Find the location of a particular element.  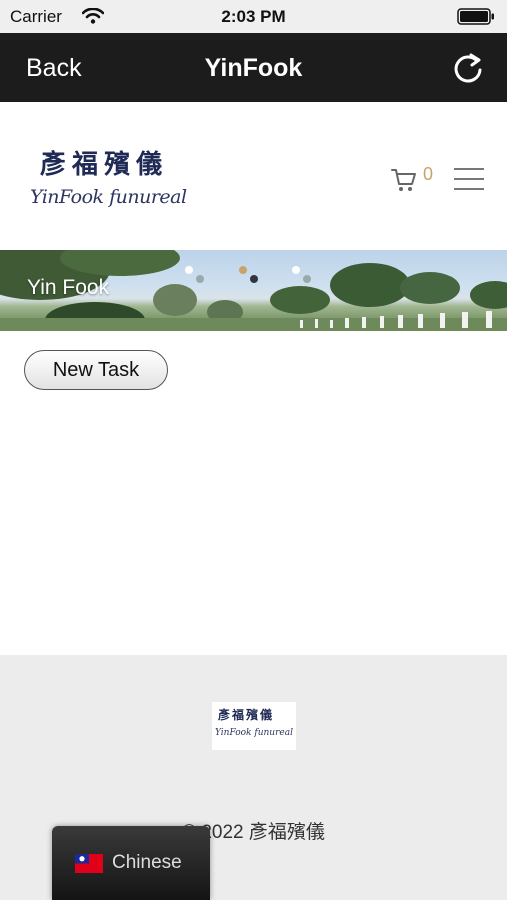

cart-icon is located at coordinates (404, 182).